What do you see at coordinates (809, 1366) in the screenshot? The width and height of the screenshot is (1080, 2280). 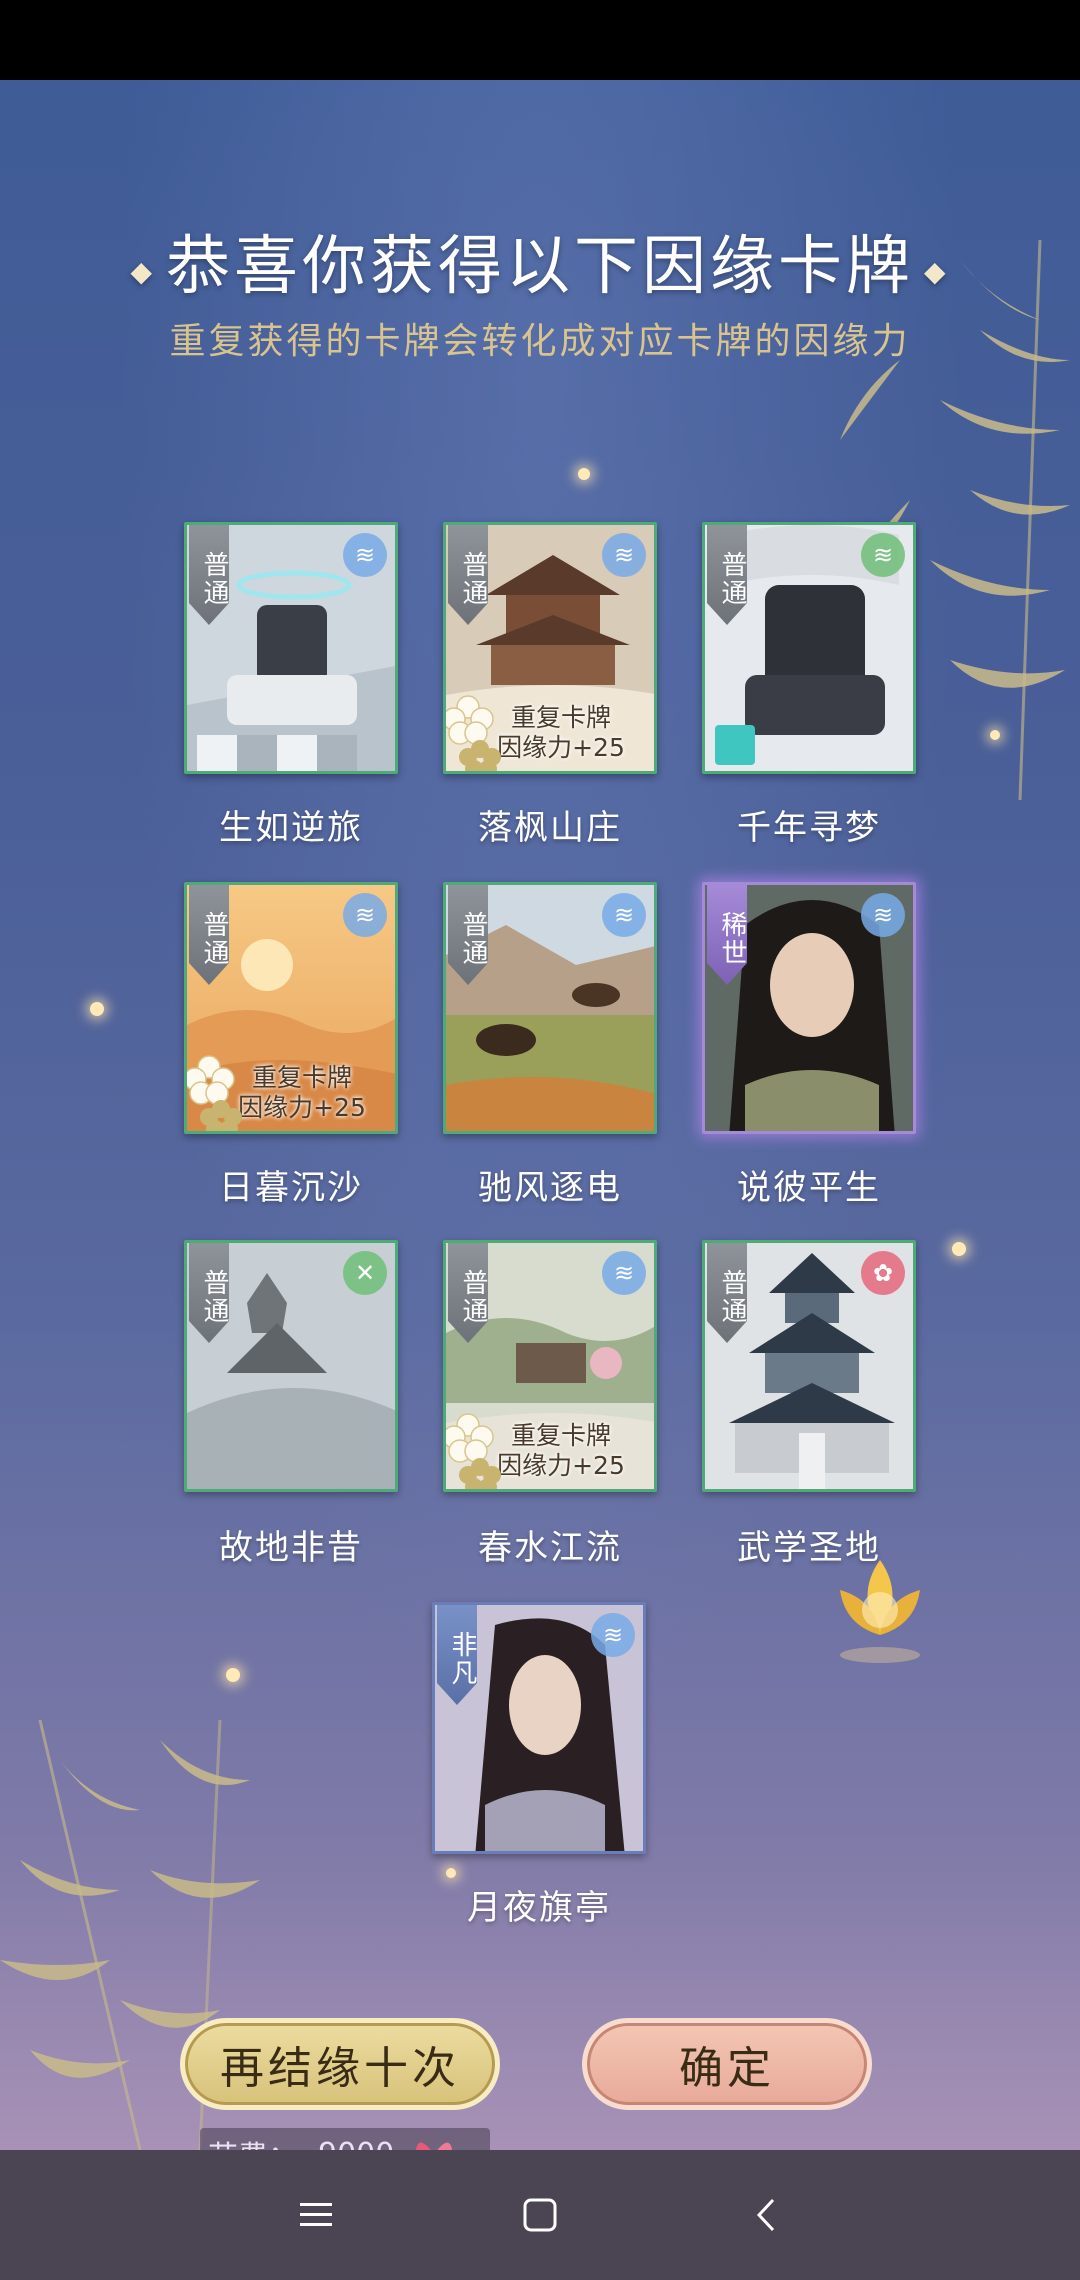 I see `card-wuxueshengdi: 普通 ✿` at bounding box center [809, 1366].